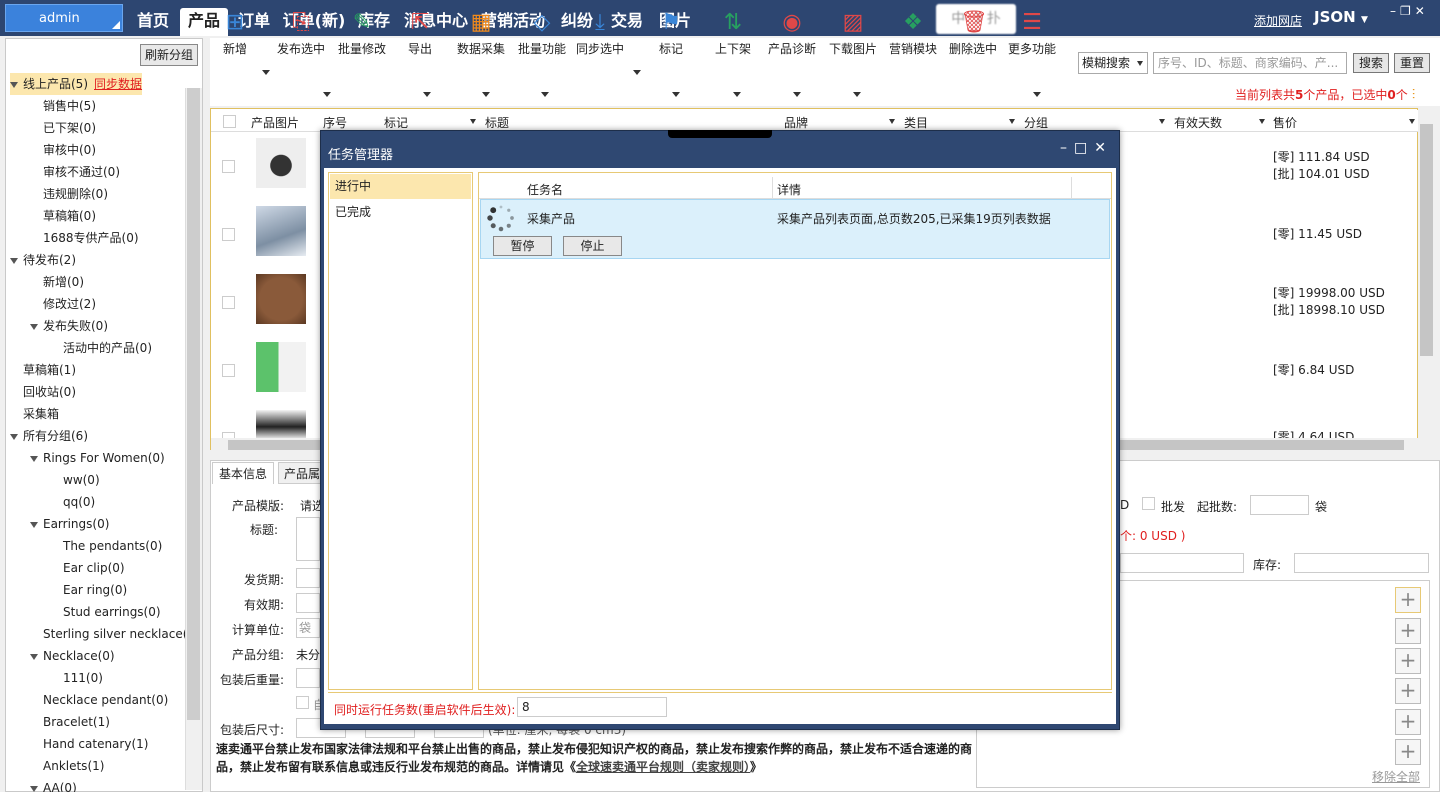  What do you see at coordinates (1198, 122) in the screenshot?
I see `column-header: 有效天数` at bounding box center [1198, 122].